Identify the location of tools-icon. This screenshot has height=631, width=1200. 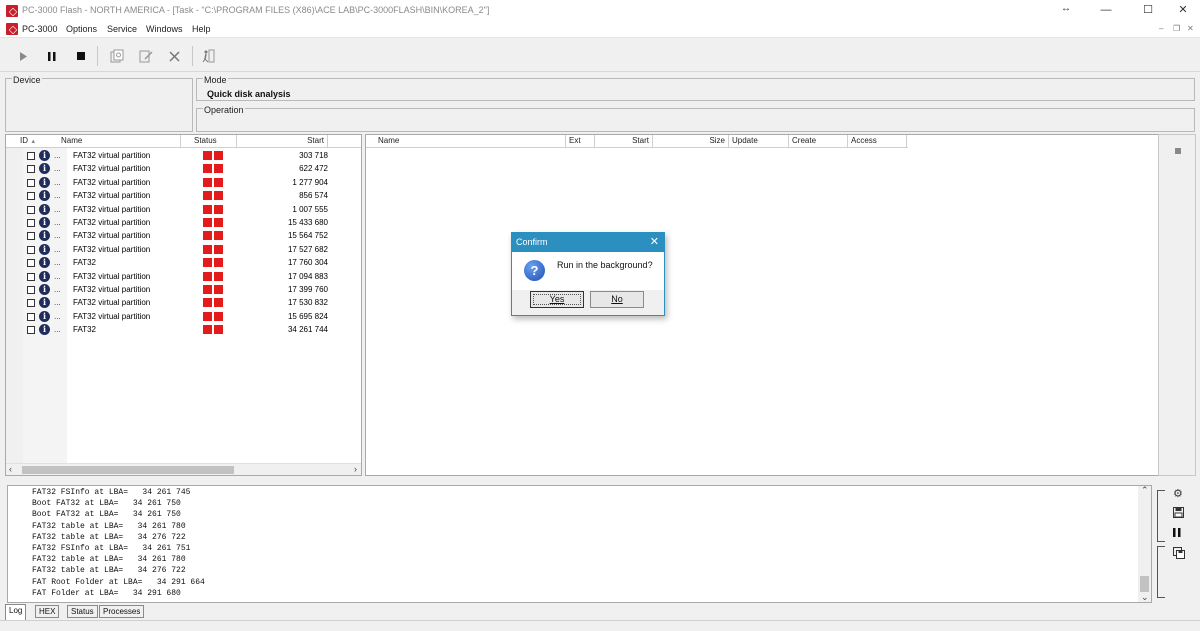
(175, 56).